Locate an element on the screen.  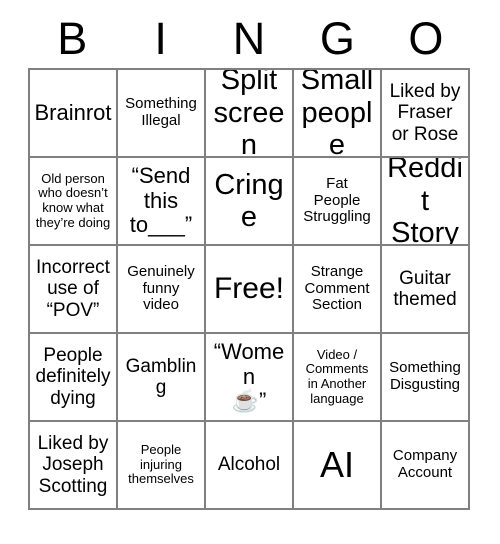
bingo-cell: Company Account is located at coordinates (426, 466).